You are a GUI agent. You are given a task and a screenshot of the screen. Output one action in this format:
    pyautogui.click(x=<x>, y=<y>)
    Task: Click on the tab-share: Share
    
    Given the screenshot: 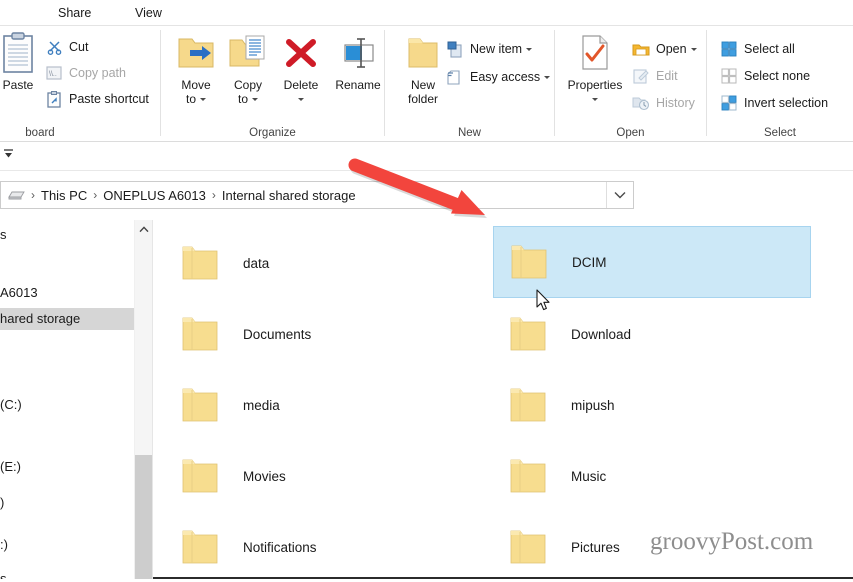 What is the action you would take?
    pyautogui.click(x=74, y=13)
    